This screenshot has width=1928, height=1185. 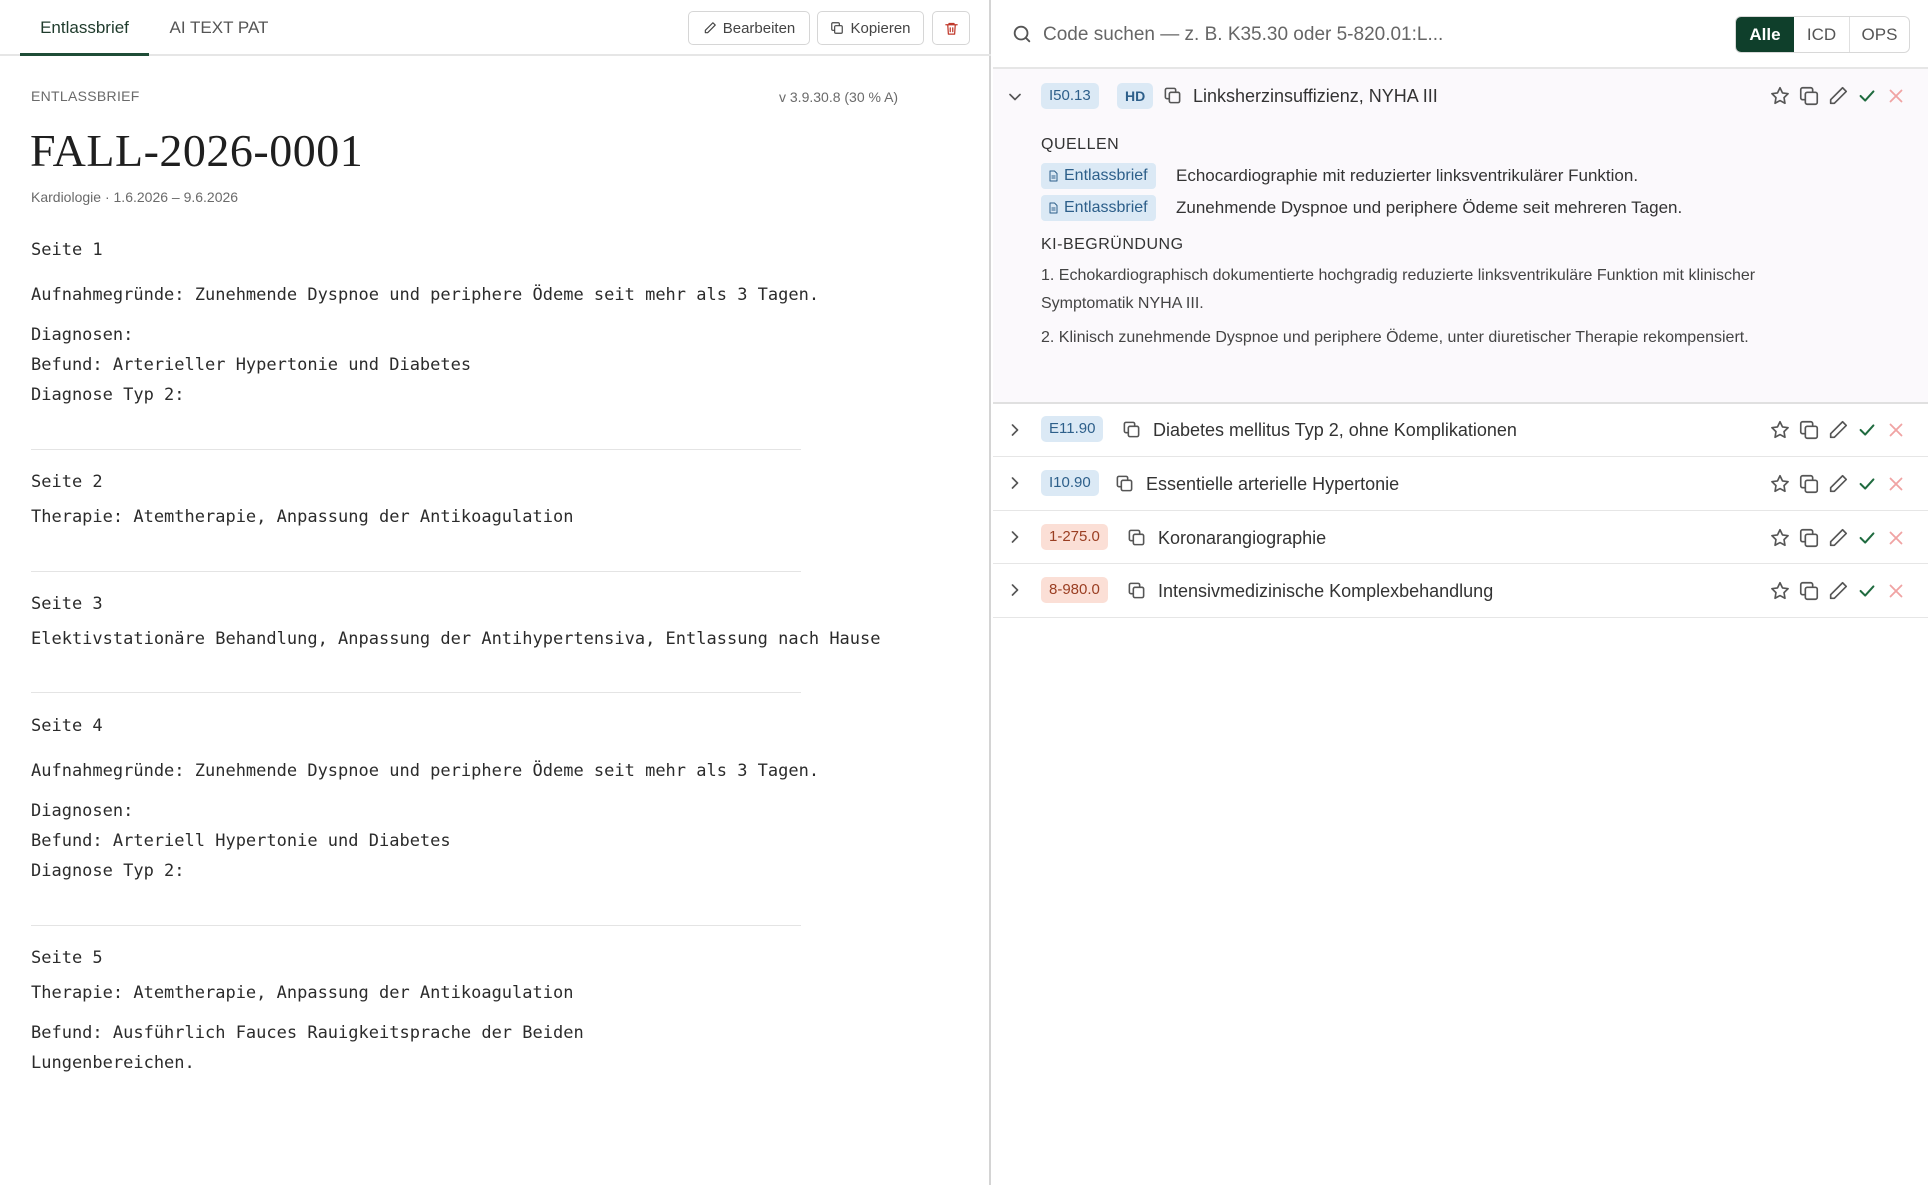 I want to click on version-label: v 3.9.30.8 (30 % A), so click(x=839, y=97).